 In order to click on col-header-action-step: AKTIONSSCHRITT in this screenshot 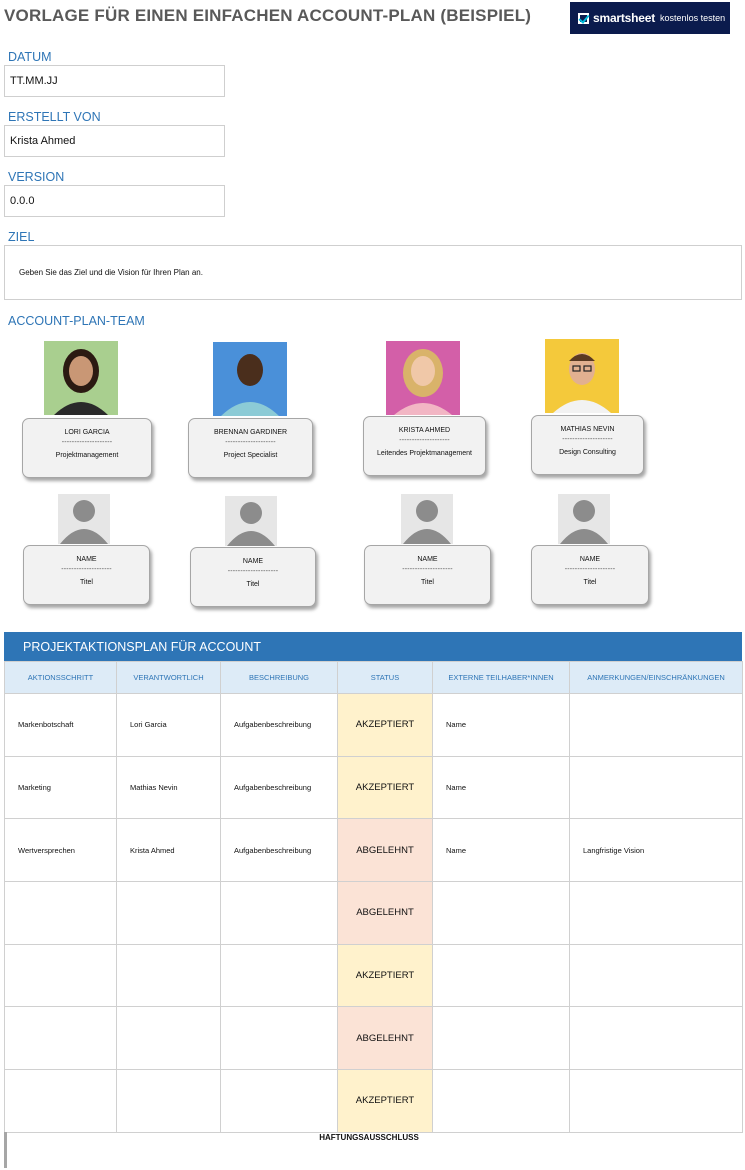, I will do `click(60, 677)`.